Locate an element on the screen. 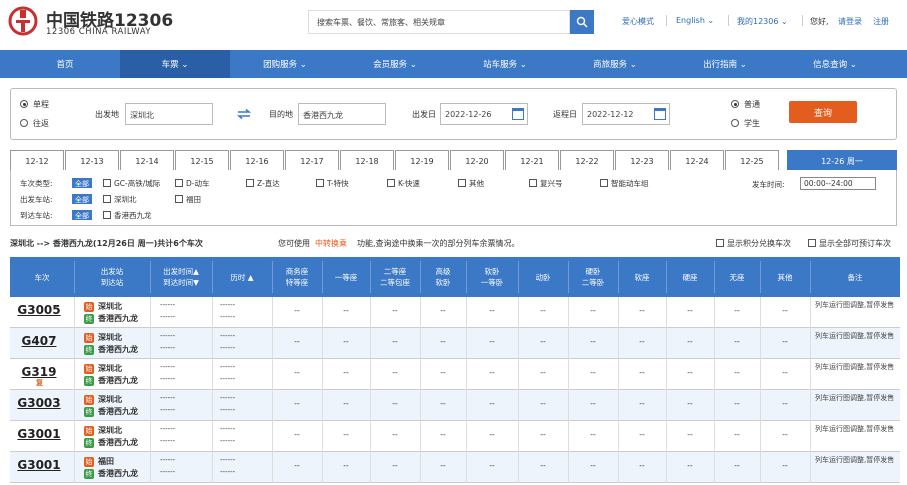 The height and width of the screenshot is (485, 907). transfer-link: 中转换乘 is located at coordinates (331, 243).